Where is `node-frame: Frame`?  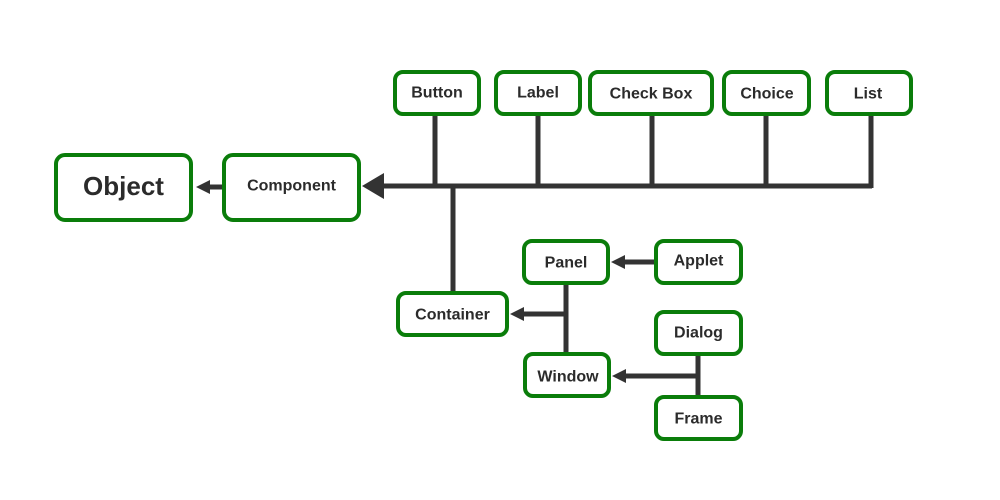
node-frame: Frame is located at coordinates (698, 418).